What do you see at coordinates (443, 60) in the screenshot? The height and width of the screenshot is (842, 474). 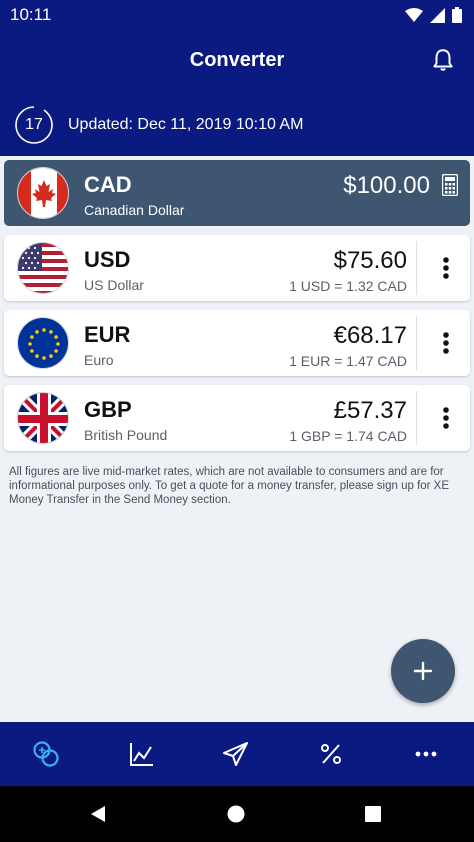 I see `bell-icon` at bounding box center [443, 60].